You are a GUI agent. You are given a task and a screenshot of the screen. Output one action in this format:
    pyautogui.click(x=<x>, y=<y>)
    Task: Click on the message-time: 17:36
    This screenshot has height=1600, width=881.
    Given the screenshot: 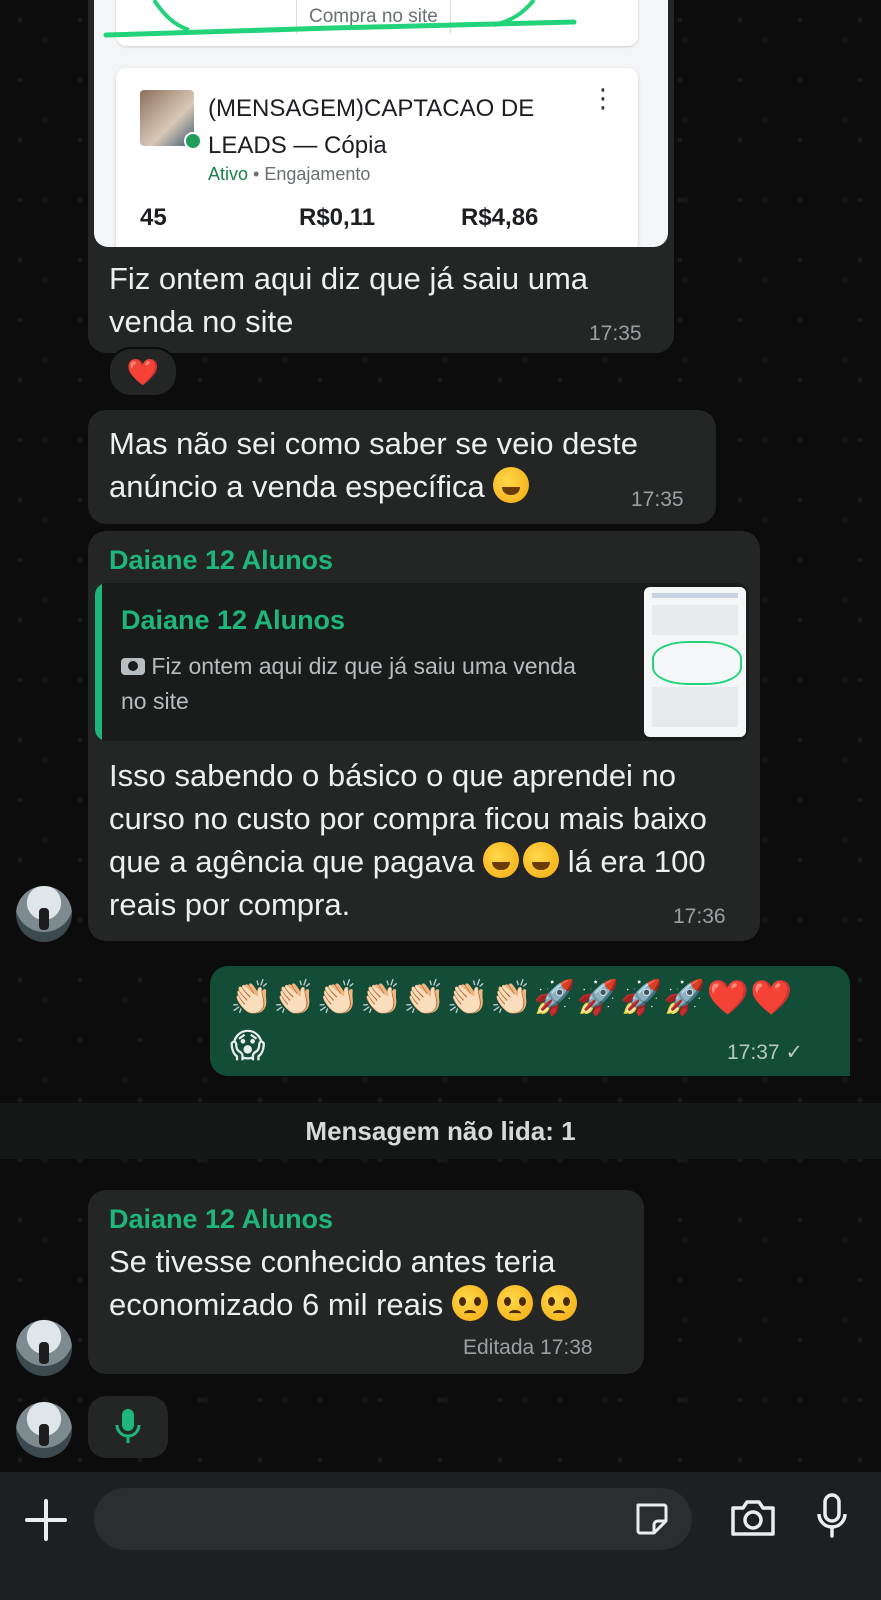 What is the action you would take?
    pyautogui.click(x=699, y=916)
    